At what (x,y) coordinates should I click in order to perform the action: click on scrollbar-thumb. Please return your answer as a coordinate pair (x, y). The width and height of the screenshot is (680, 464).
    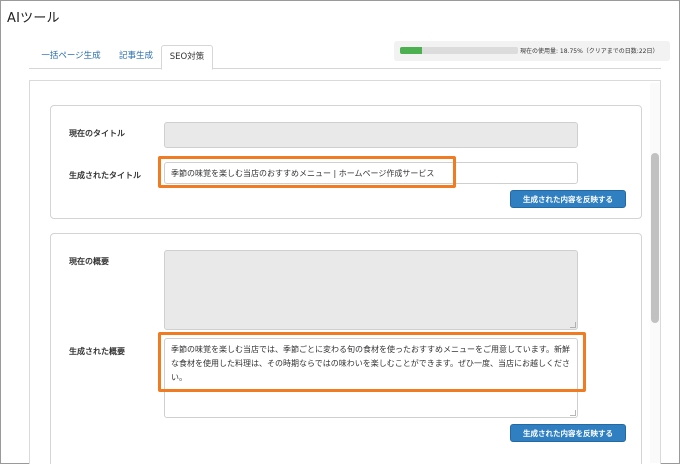
    Looking at the image, I should click on (655, 238).